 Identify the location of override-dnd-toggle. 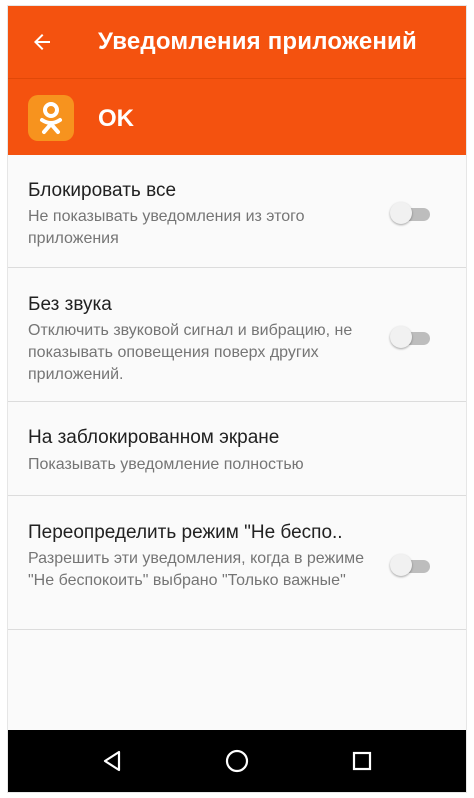
(410, 565).